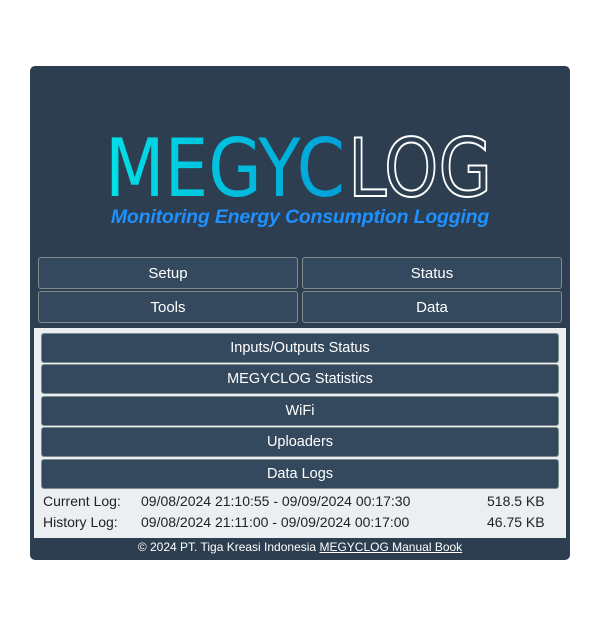 The height and width of the screenshot is (625, 600). I want to click on megyclog-statistics-button: MEGYCLOG Statistics, so click(300, 379).